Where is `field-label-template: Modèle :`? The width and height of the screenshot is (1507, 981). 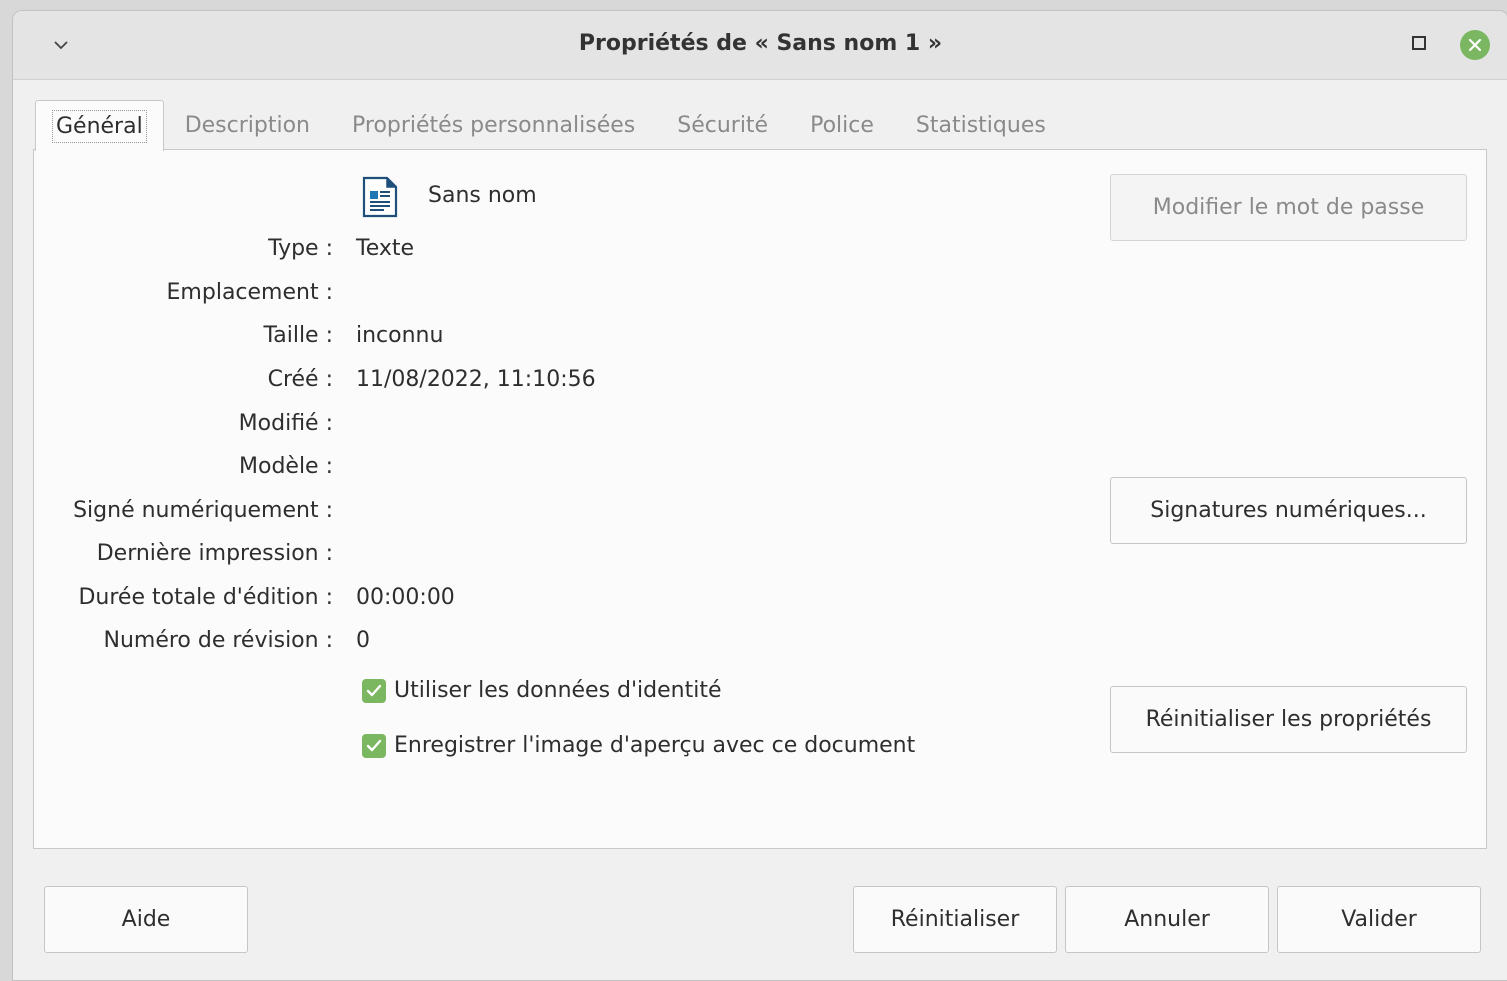 field-label-template: Modèle : is located at coordinates (286, 466).